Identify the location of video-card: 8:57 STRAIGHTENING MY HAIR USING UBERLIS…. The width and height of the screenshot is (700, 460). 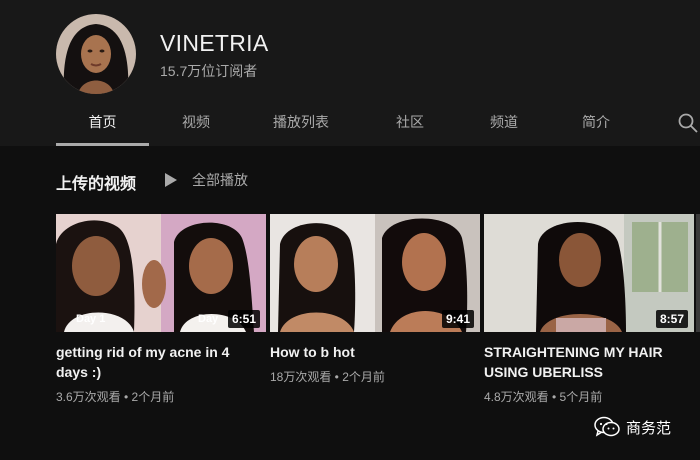
(589, 309).